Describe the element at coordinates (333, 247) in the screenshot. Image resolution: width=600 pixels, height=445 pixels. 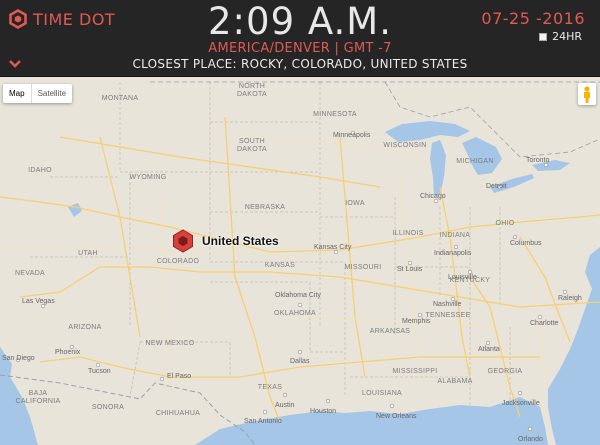
I see `city-kansas-city: Kansas City` at that location.